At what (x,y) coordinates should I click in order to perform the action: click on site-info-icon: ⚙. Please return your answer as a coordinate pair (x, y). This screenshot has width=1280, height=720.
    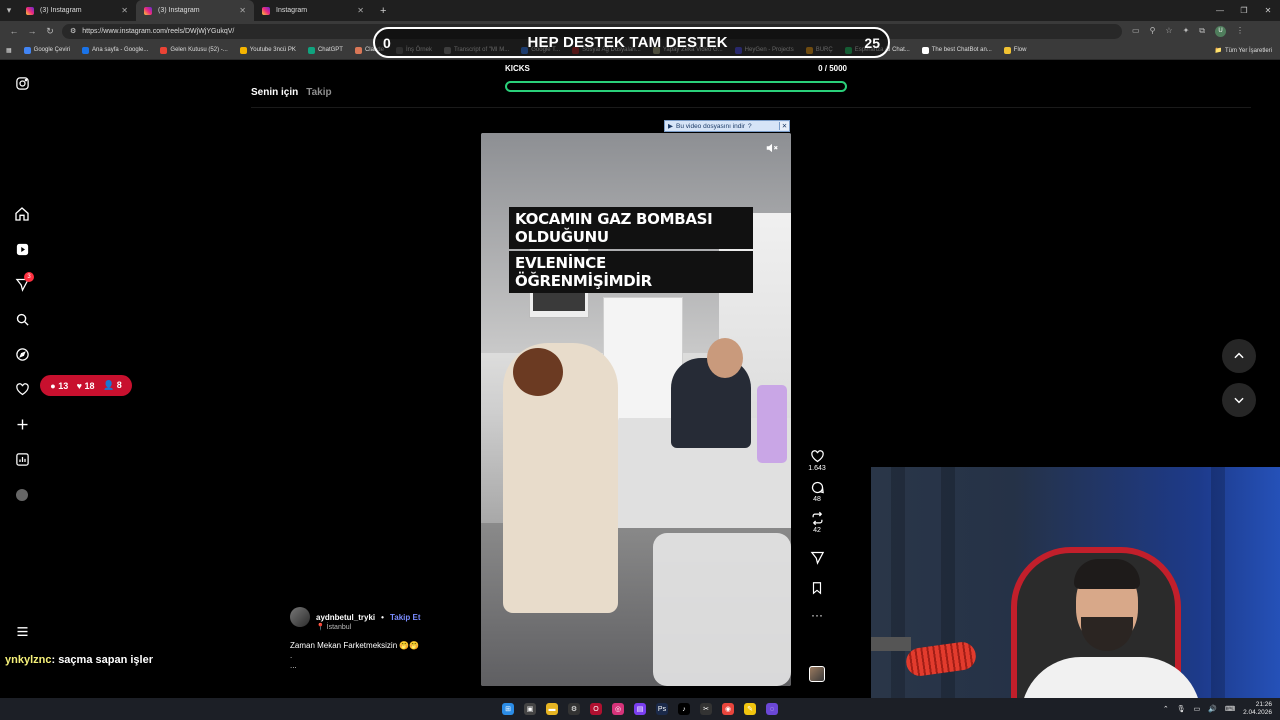
    Looking at the image, I should click on (73, 31).